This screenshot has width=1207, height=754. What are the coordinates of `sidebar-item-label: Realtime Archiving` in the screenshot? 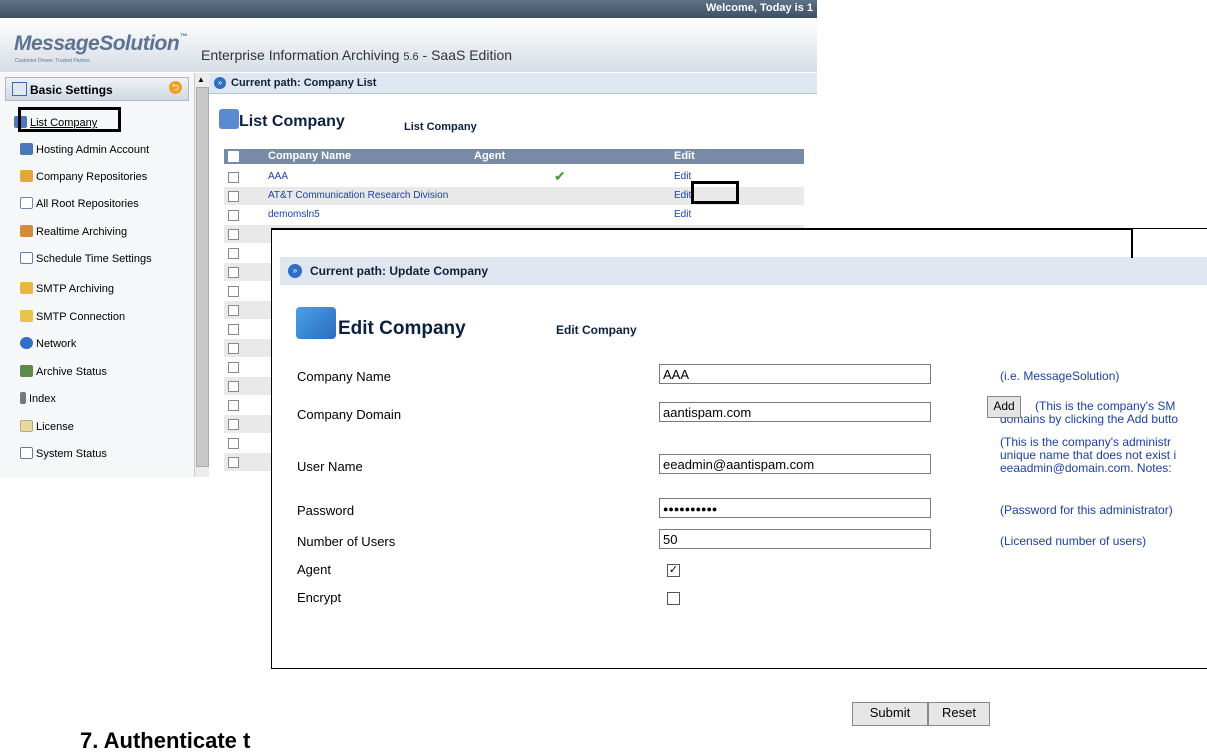 It's located at (82, 232).